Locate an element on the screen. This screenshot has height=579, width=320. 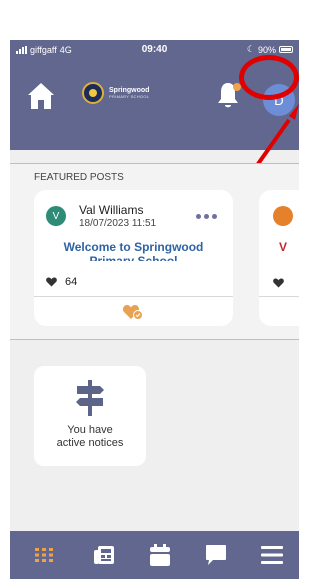
home-icon is located at coordinates (41, 96).